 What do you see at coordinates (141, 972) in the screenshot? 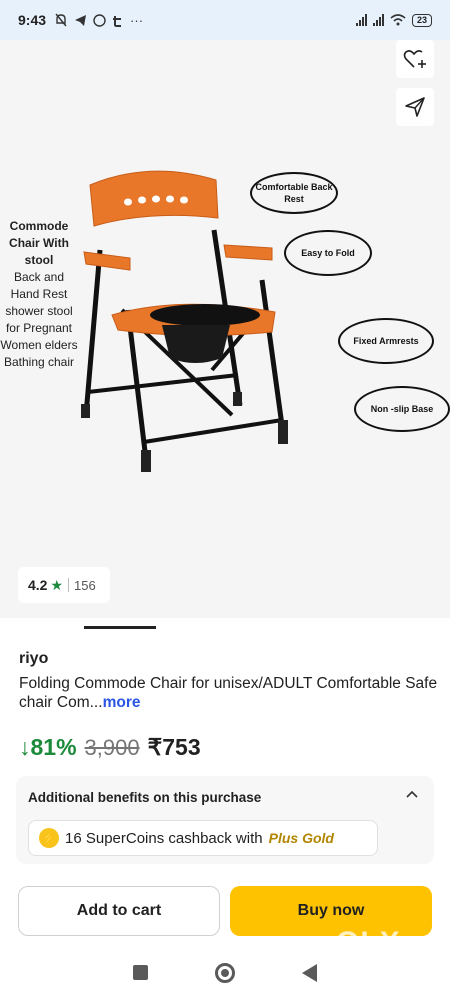
I see `recents-button` at bounding box center [141, 972].